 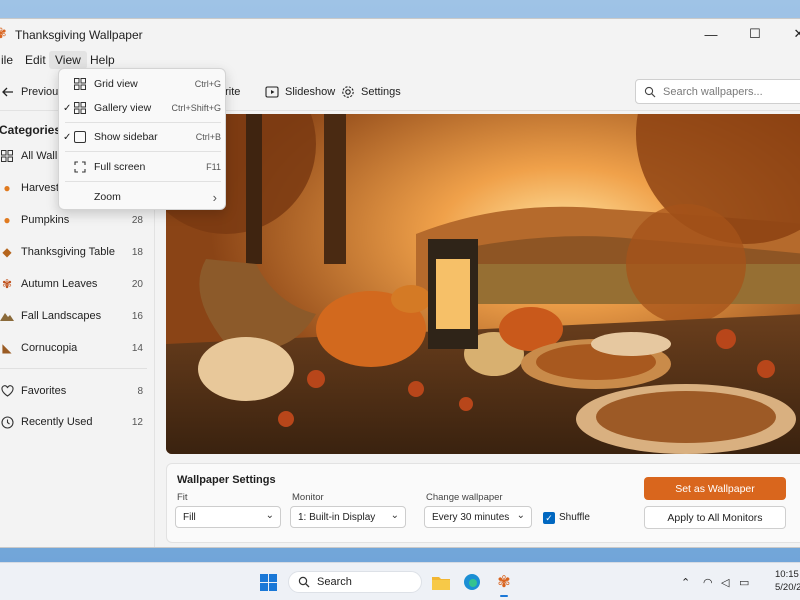 What do you see at coordinates (7, 348) in the screenshot?
I see `cornucopia-icon: ◣` at bounding box center [7, 348].